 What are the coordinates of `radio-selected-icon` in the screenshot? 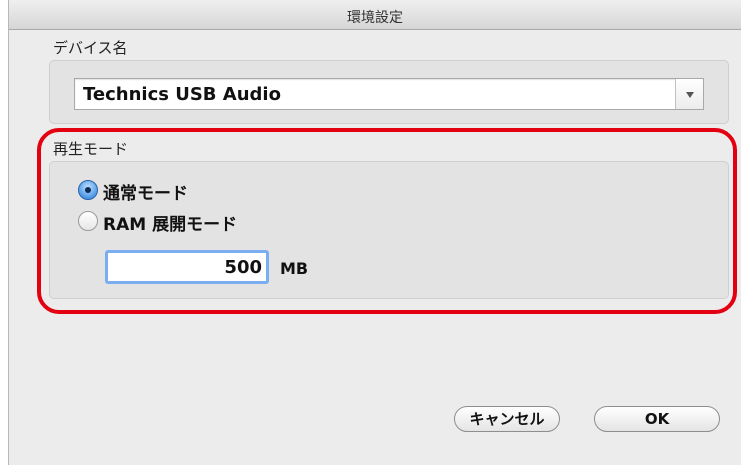 It's located at (88, 190).